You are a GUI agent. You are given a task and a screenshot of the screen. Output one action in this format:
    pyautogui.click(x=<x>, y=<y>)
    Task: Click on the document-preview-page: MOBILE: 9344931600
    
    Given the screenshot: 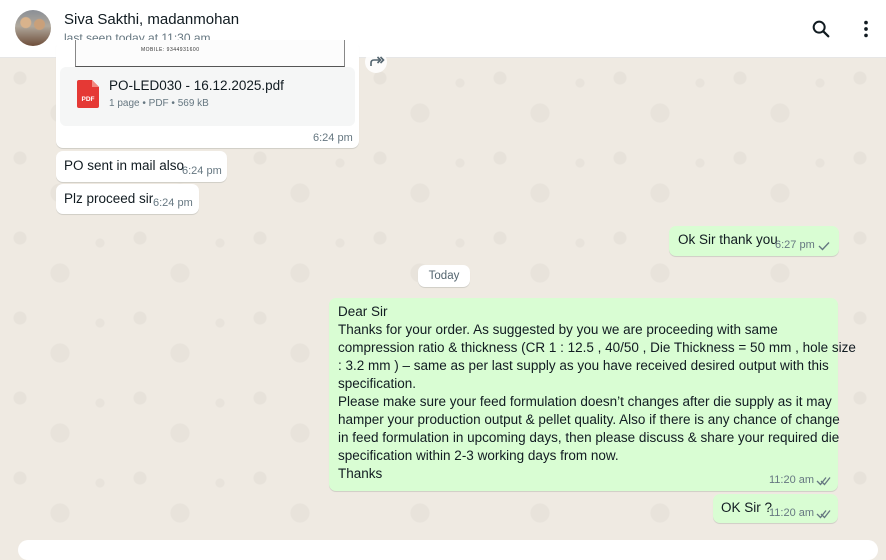 What is the action you would take?
    pyautogui.click(x=210, y=53)
    